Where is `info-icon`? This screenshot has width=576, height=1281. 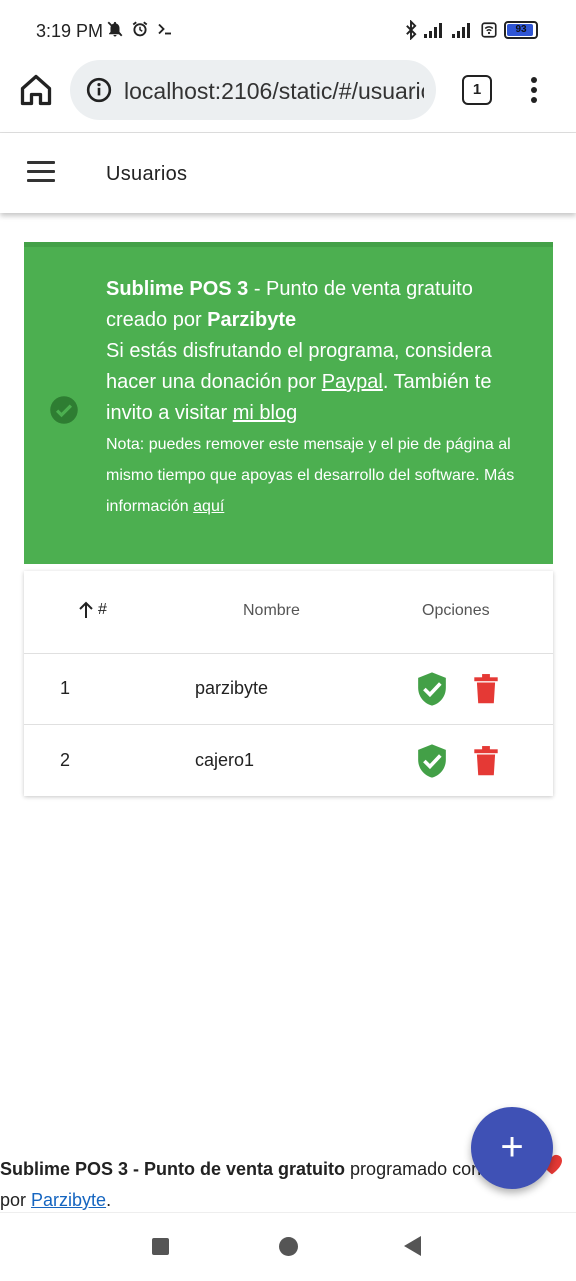
info-icon is located at coordinates (99, 90).